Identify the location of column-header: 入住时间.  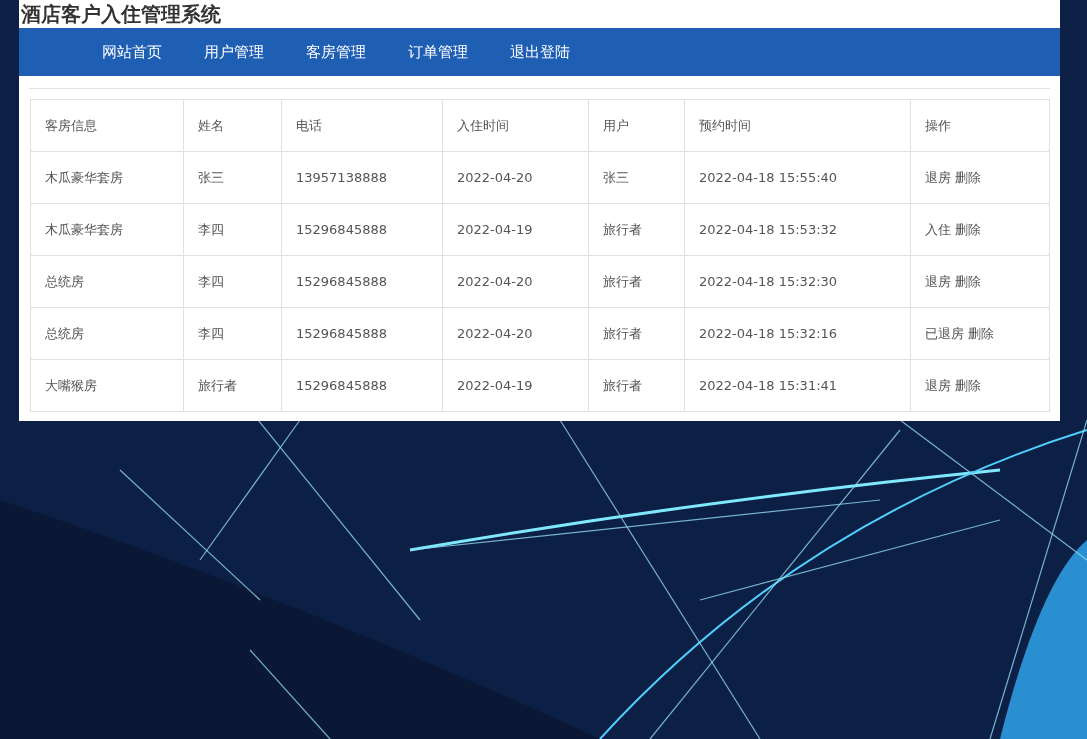
(515, 125).